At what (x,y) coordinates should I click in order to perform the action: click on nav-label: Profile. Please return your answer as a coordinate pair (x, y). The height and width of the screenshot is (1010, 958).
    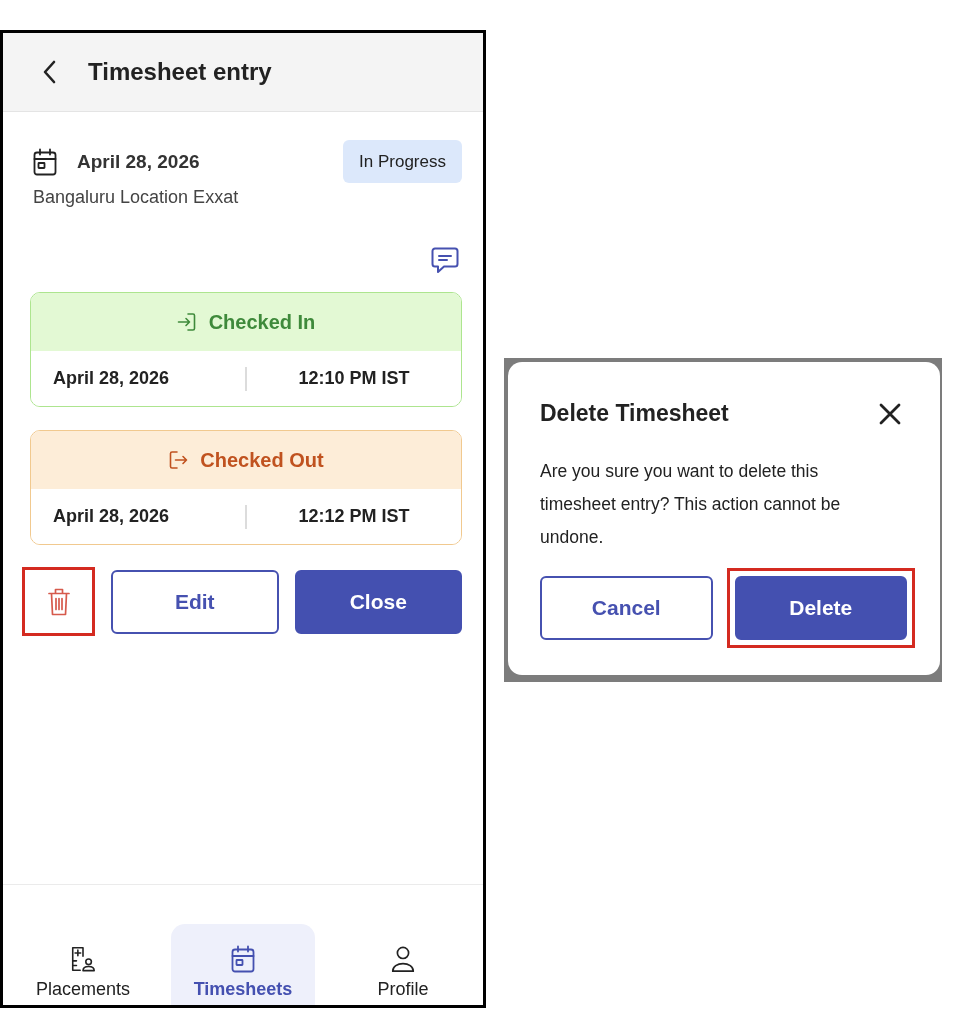
    Looking at the image, I should click on (403, 989).